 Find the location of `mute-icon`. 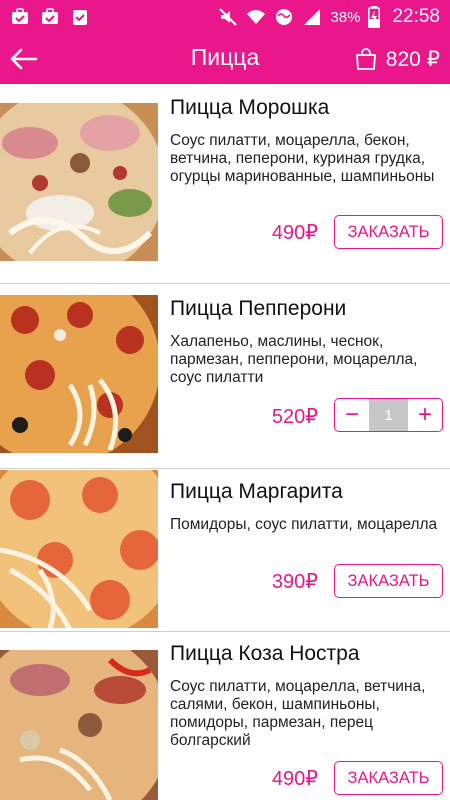

mute-icon is located at coordinates (228, 17).